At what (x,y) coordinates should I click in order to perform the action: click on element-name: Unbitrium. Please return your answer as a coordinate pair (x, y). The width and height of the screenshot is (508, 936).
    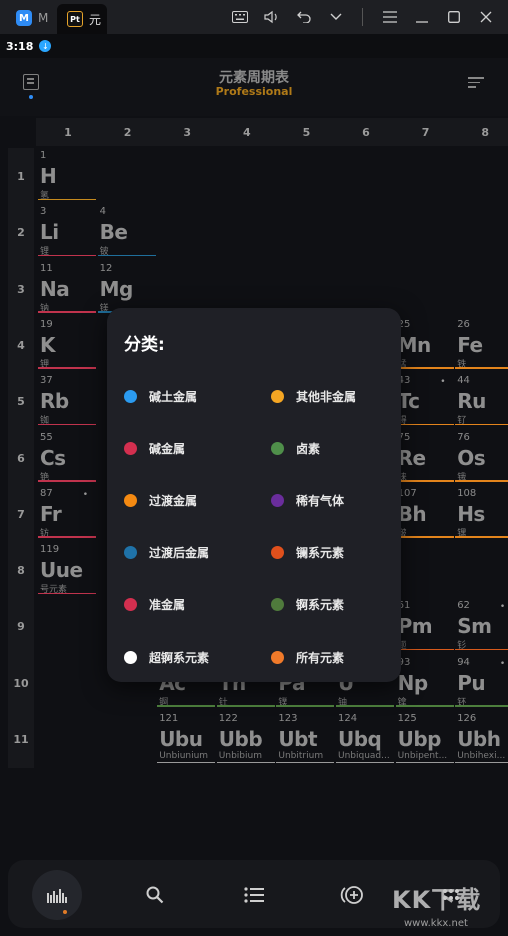
    Looking at the image, I should click on (301, 756).